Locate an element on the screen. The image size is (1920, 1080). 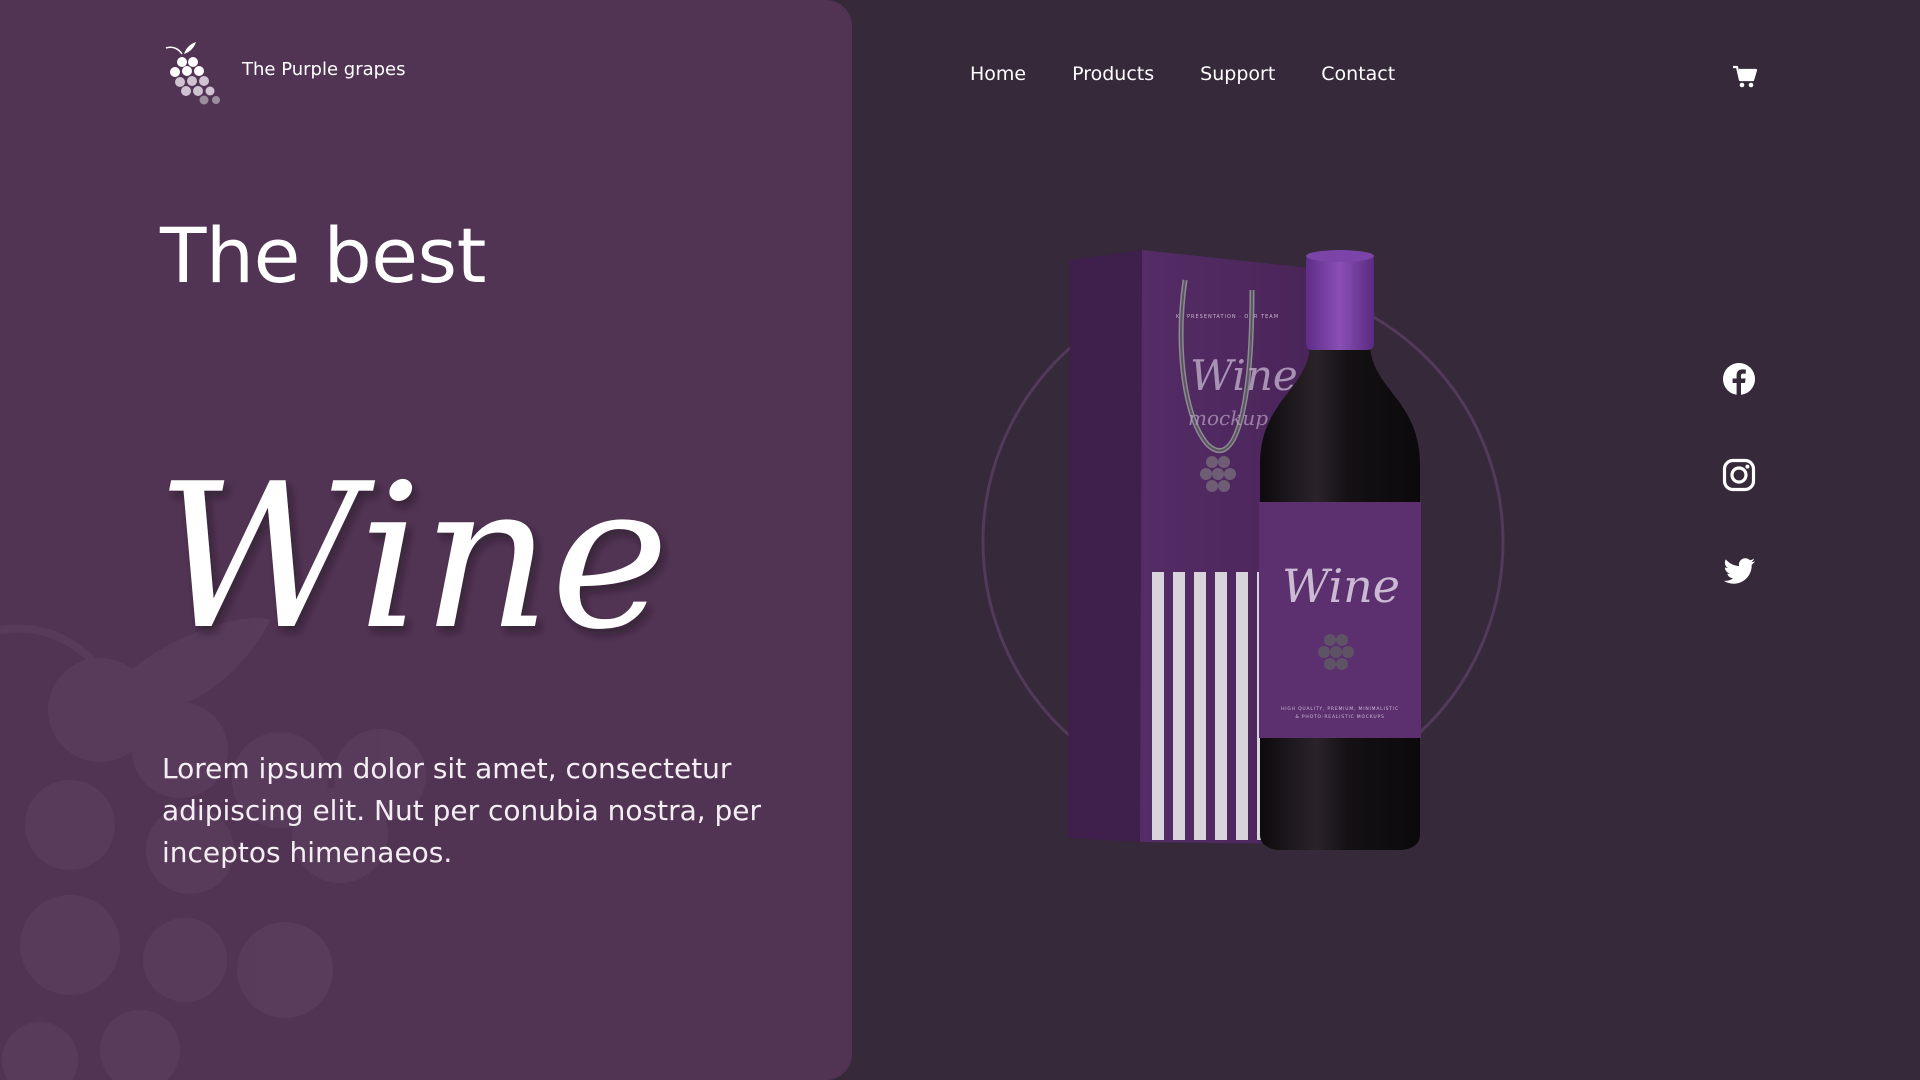
bag-script-text: Wine is located at coordinates (1244, 375).